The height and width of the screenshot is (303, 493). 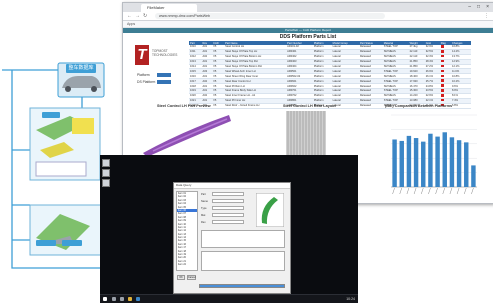 What do you see at coordinates (228, 208) in the screenshot?
I see `form-input-type` at bounding box center [228, 208].